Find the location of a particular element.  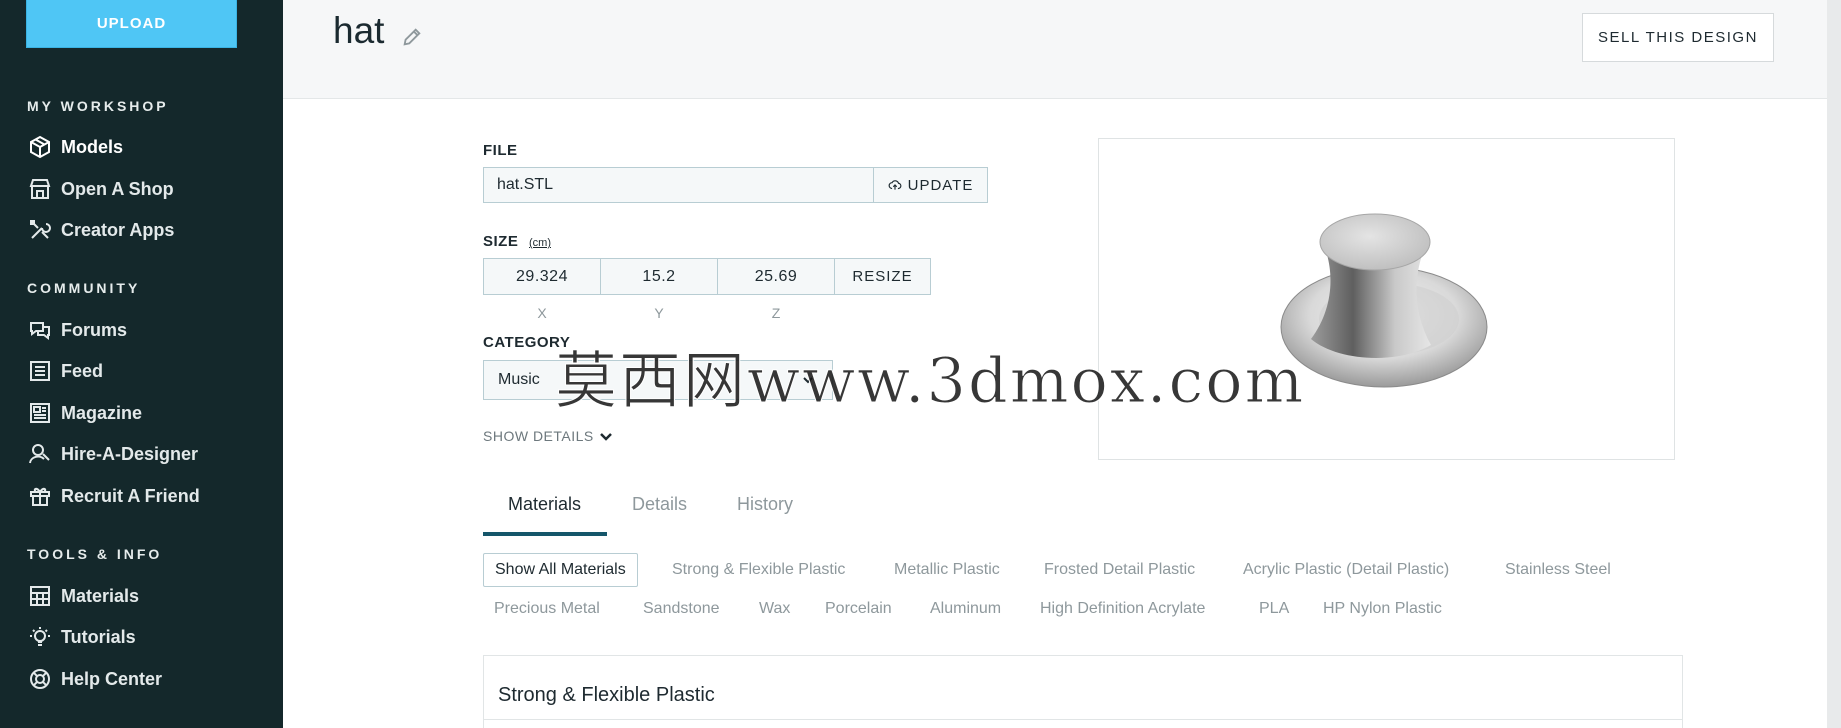

material-filter-chip: HP Nylon Plastic is located at coordinates (1382, 609).